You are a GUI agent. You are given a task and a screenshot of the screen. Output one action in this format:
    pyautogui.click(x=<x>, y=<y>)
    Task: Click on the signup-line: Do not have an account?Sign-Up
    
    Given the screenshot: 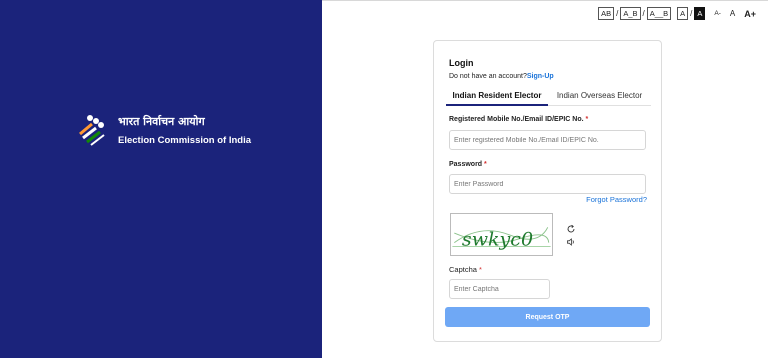 What is the action you would take?
    pyautogui.click(x=501, y=76)
    